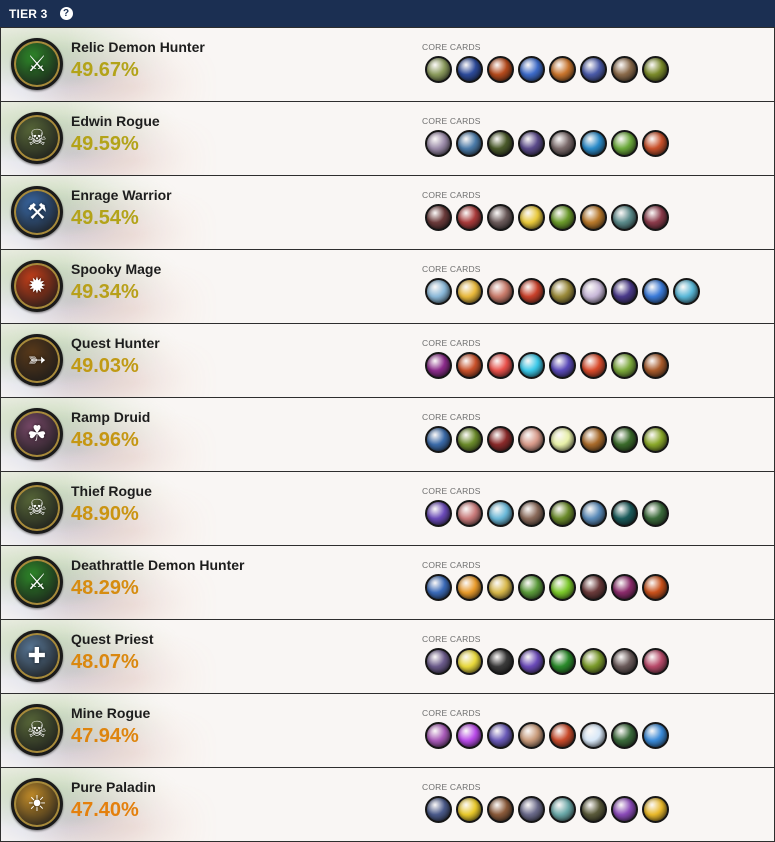 This screenshot has width=775, height=842. I want to click on deck-row: ⚔ Relic Demon Hunter 49.67% CORE CARDS, so click(387, 64).